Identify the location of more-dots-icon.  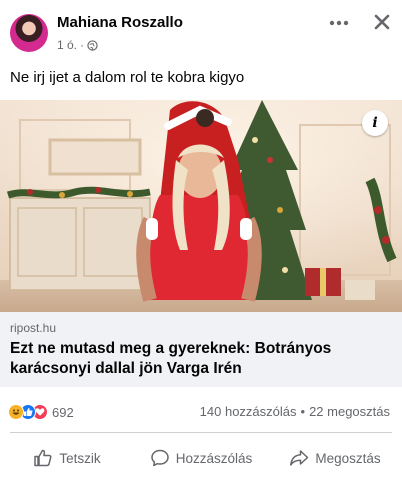
(339, 23).